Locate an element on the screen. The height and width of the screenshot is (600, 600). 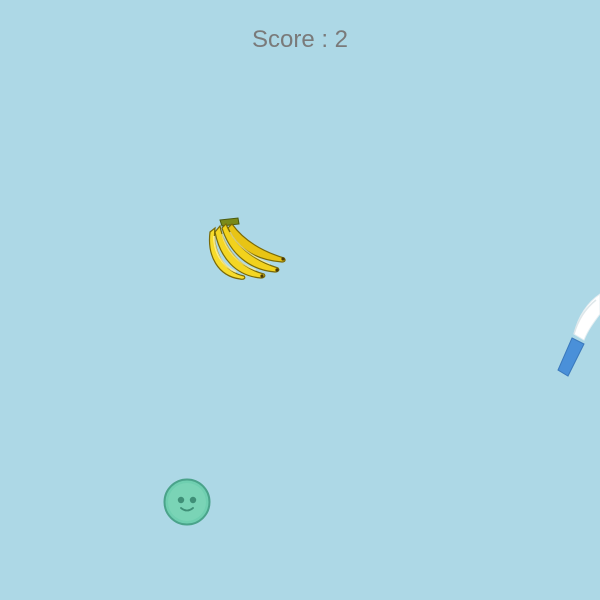
score-value: 2 is located at coordinates (341, 39).